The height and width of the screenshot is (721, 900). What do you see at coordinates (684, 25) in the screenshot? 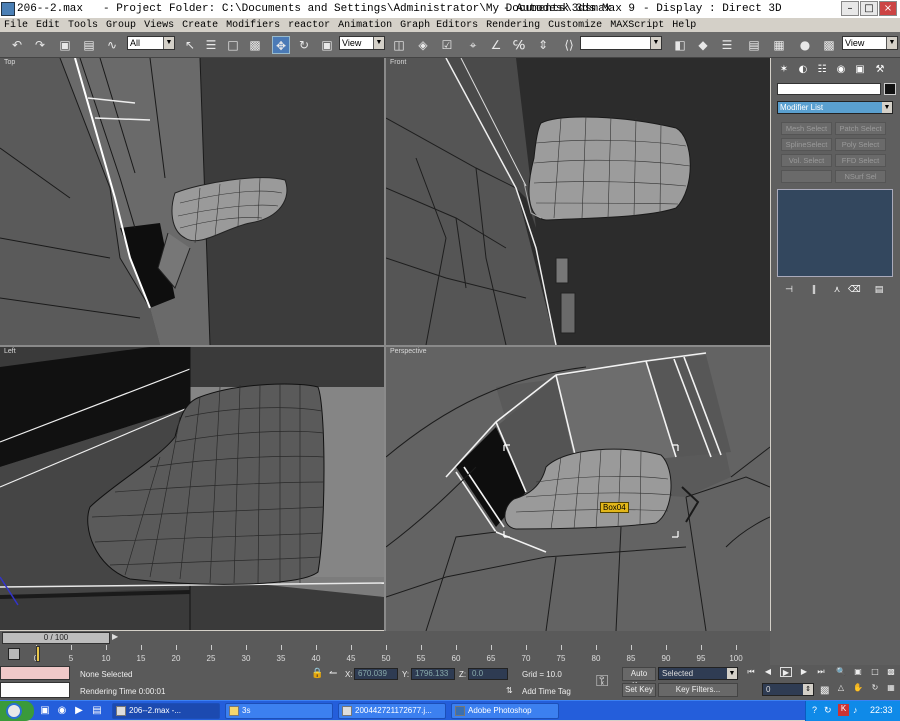
I see `menu-help: Help` at bounding box center [684, 25].